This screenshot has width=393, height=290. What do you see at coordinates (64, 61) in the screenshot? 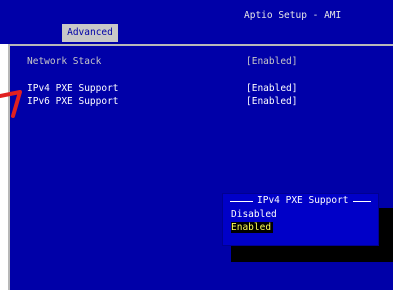
I see `setting-network-stack-label: Network Stack` at bounding box center [64, 61].